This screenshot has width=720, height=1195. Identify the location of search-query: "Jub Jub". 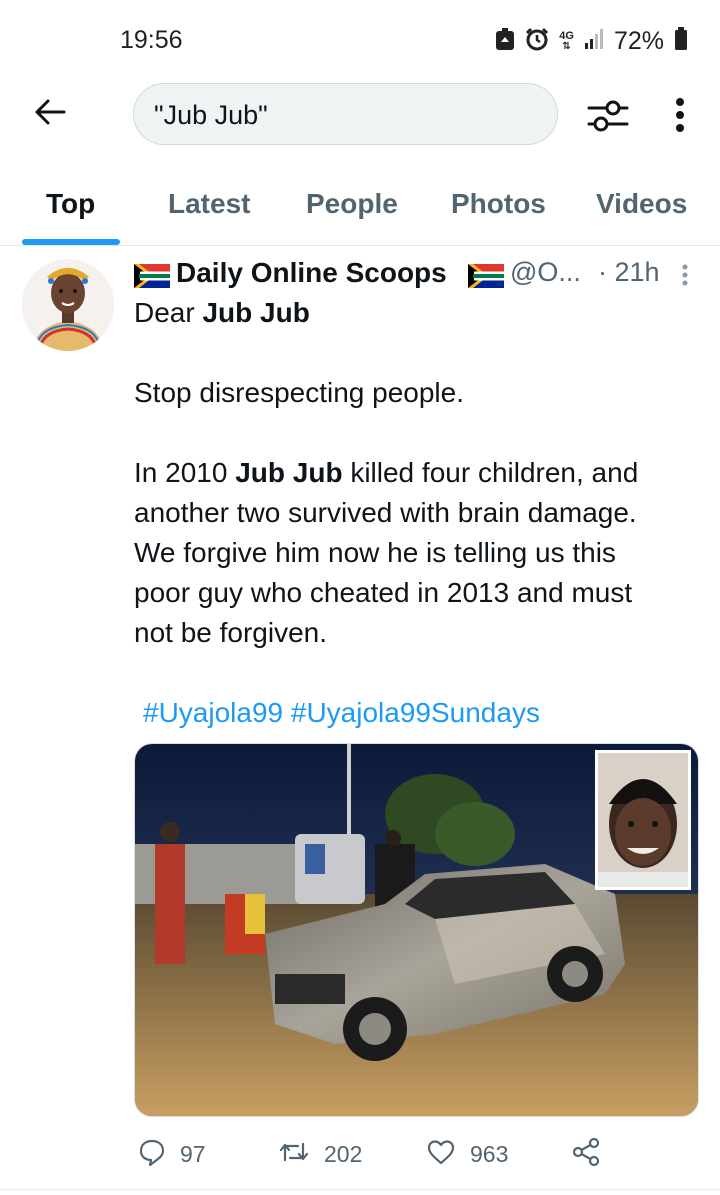
(211, 115).